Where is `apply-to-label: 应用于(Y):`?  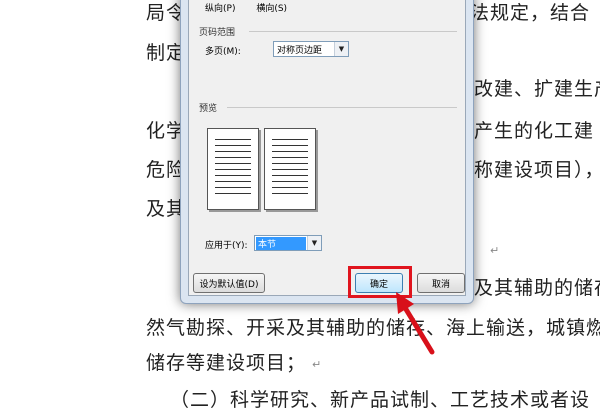
apply-to-label: 应用于(Y): is located at coordinates (226, 246).